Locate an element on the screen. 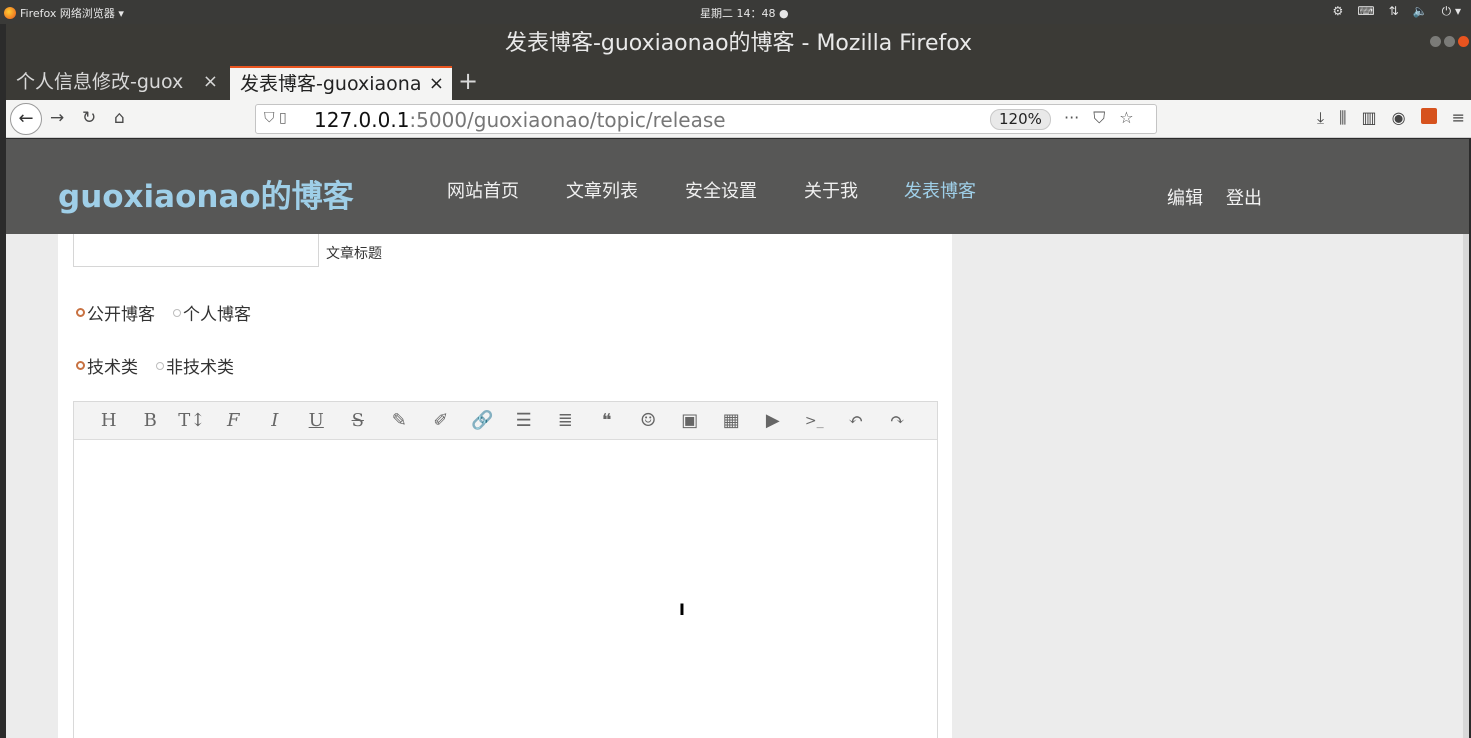 The height and width of the screenshot is (738, 1471). article-title-label: 文章标题 is located at coordinates (354, 254).